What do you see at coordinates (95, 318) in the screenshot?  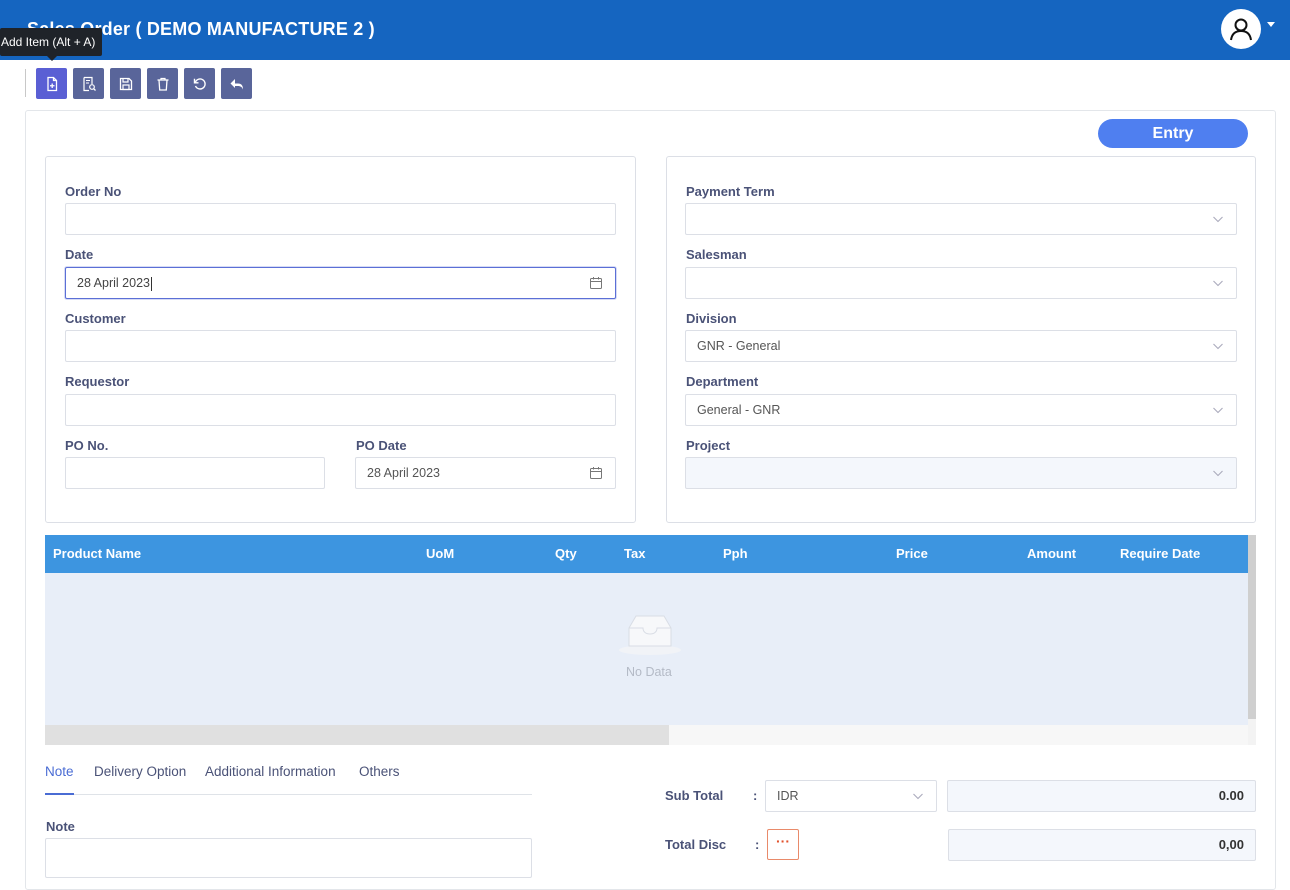 I see `customer-label: Customer` at bounding box center [95, 318].